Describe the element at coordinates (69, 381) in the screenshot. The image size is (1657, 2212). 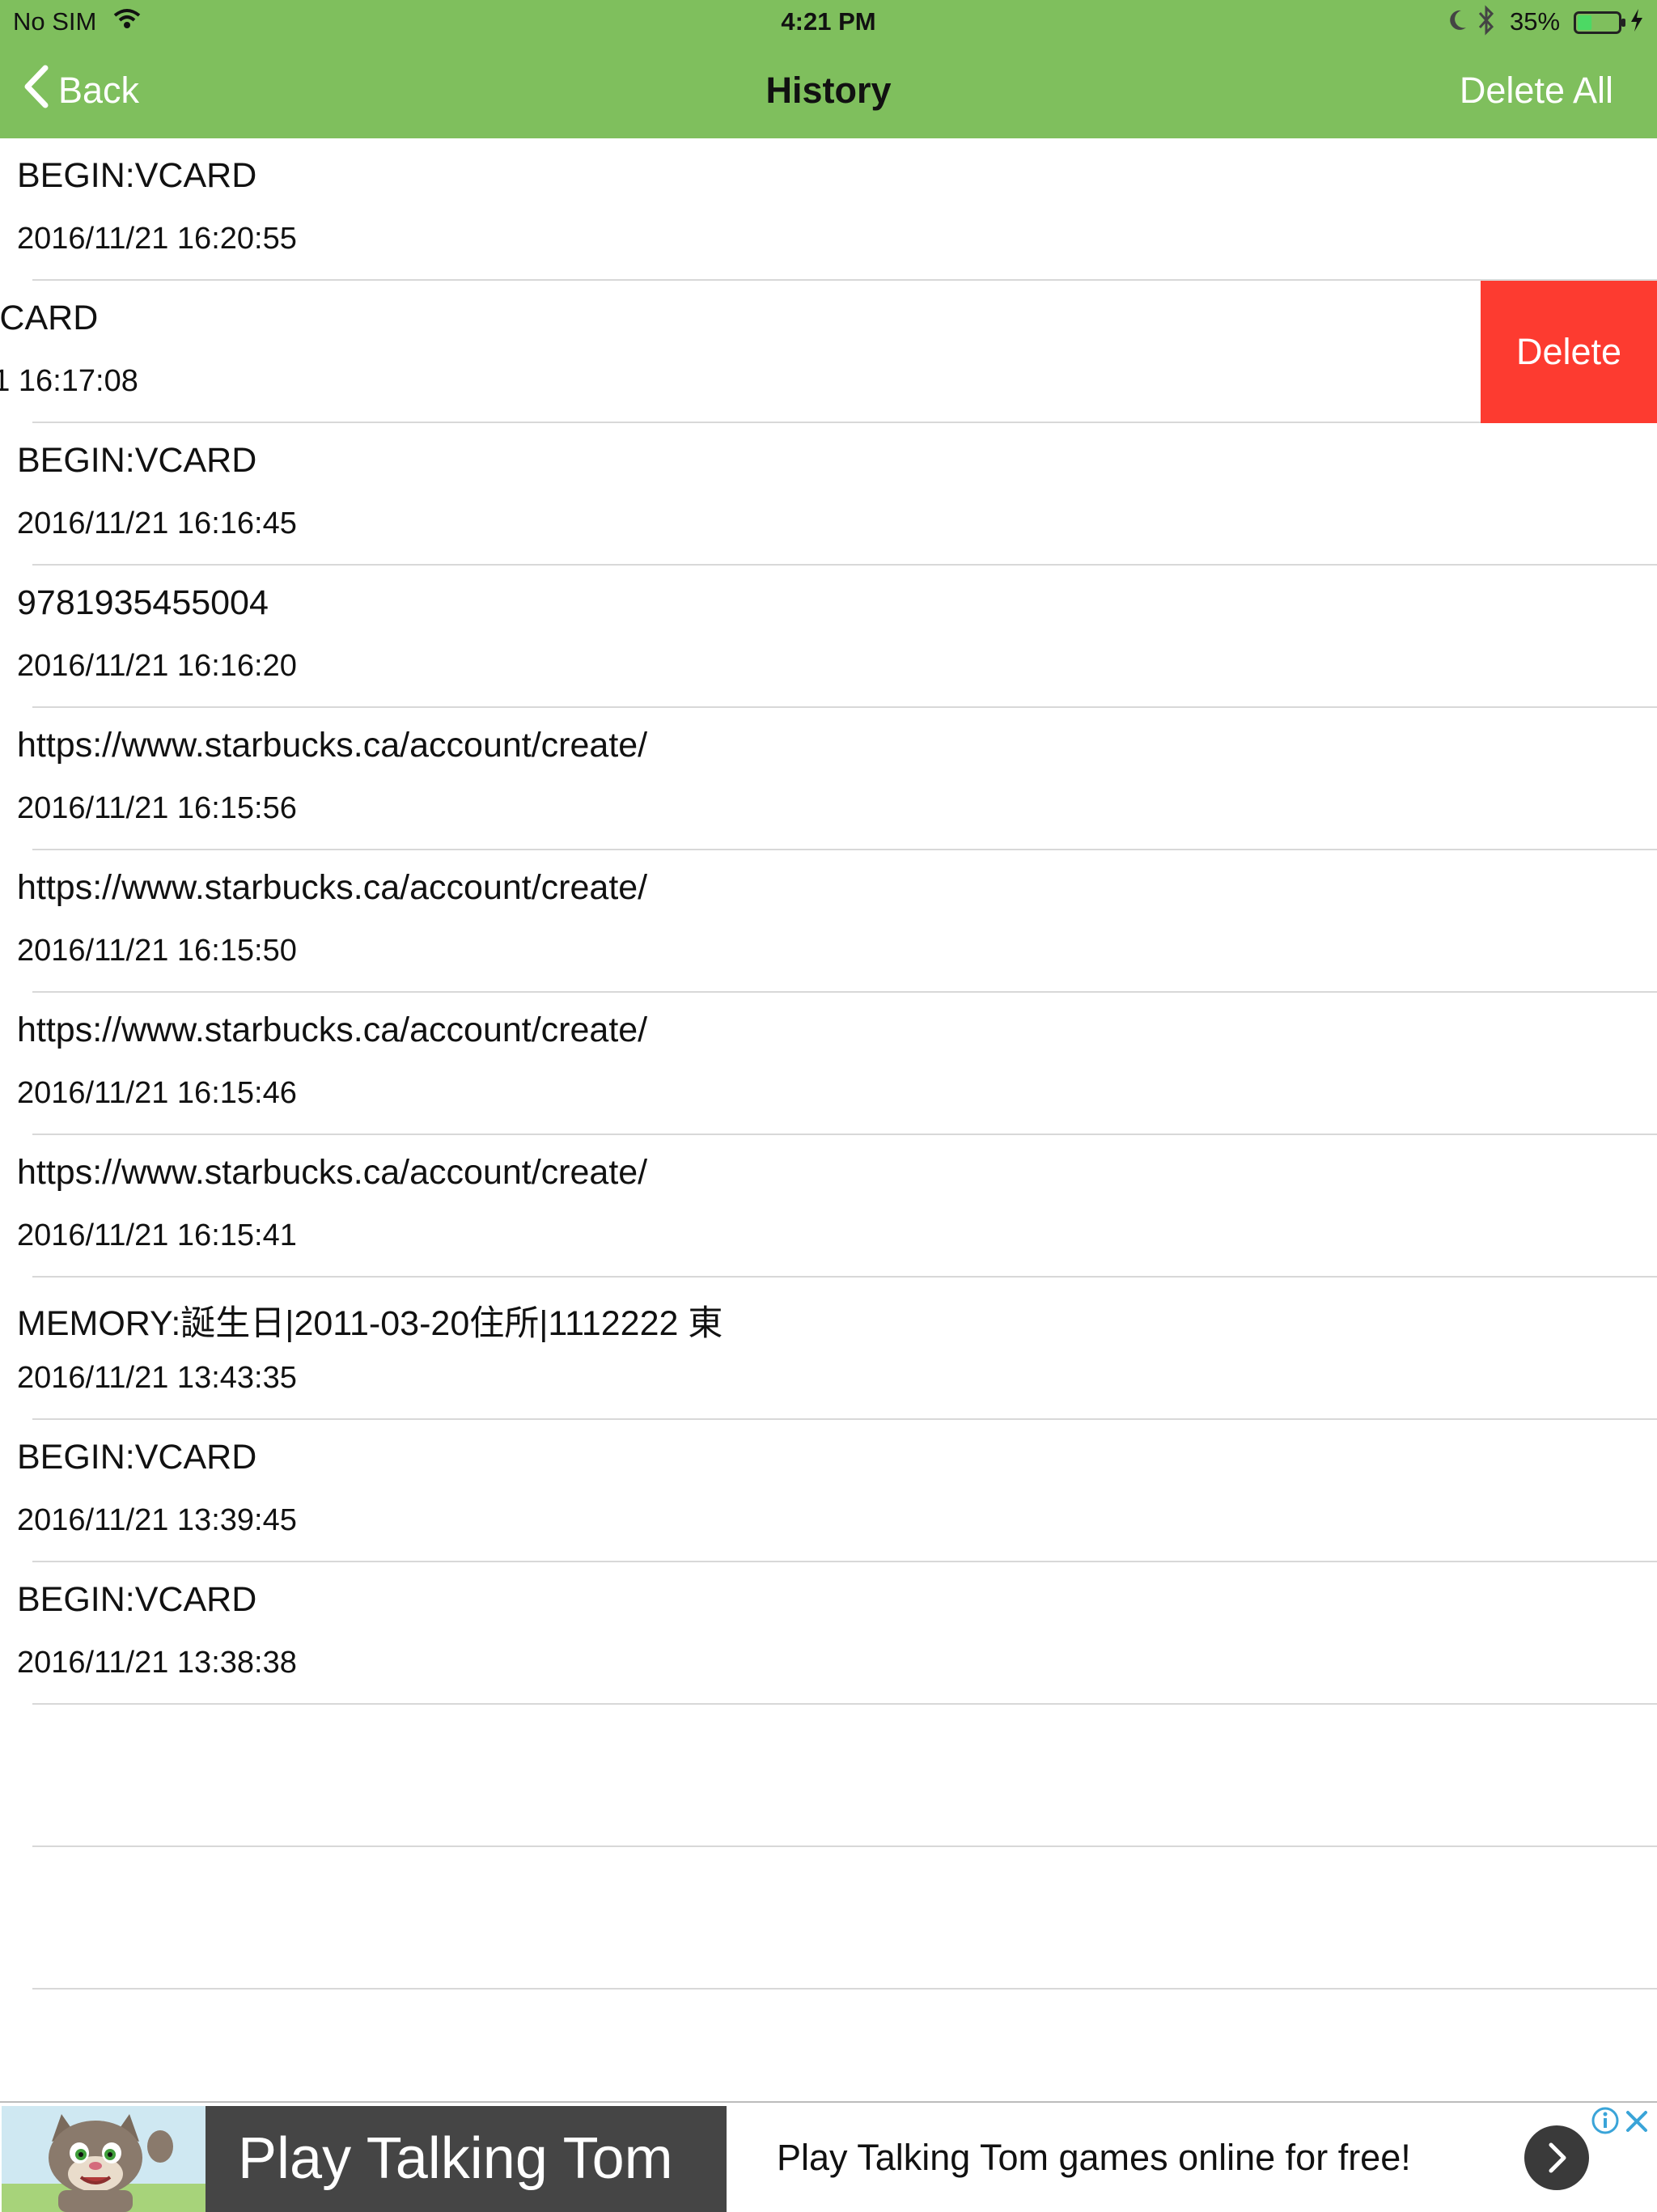
I see `history-item-date: 2016/11/21 16:17:08` at that location.